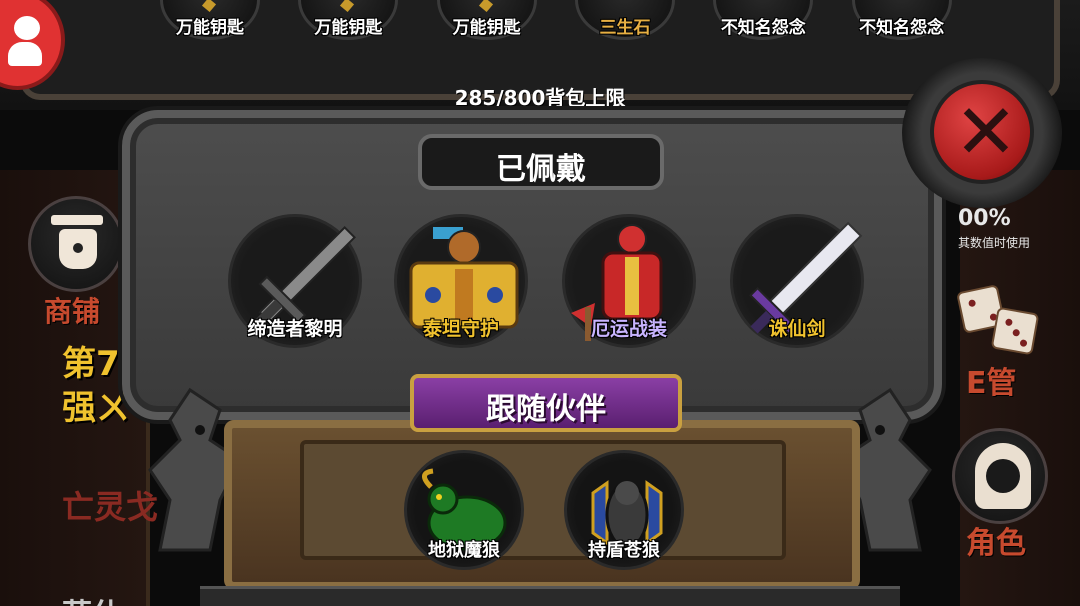  Describe the element at coordinates (996, 540) in the screenshot. I see `role-label: 角色` at that location.